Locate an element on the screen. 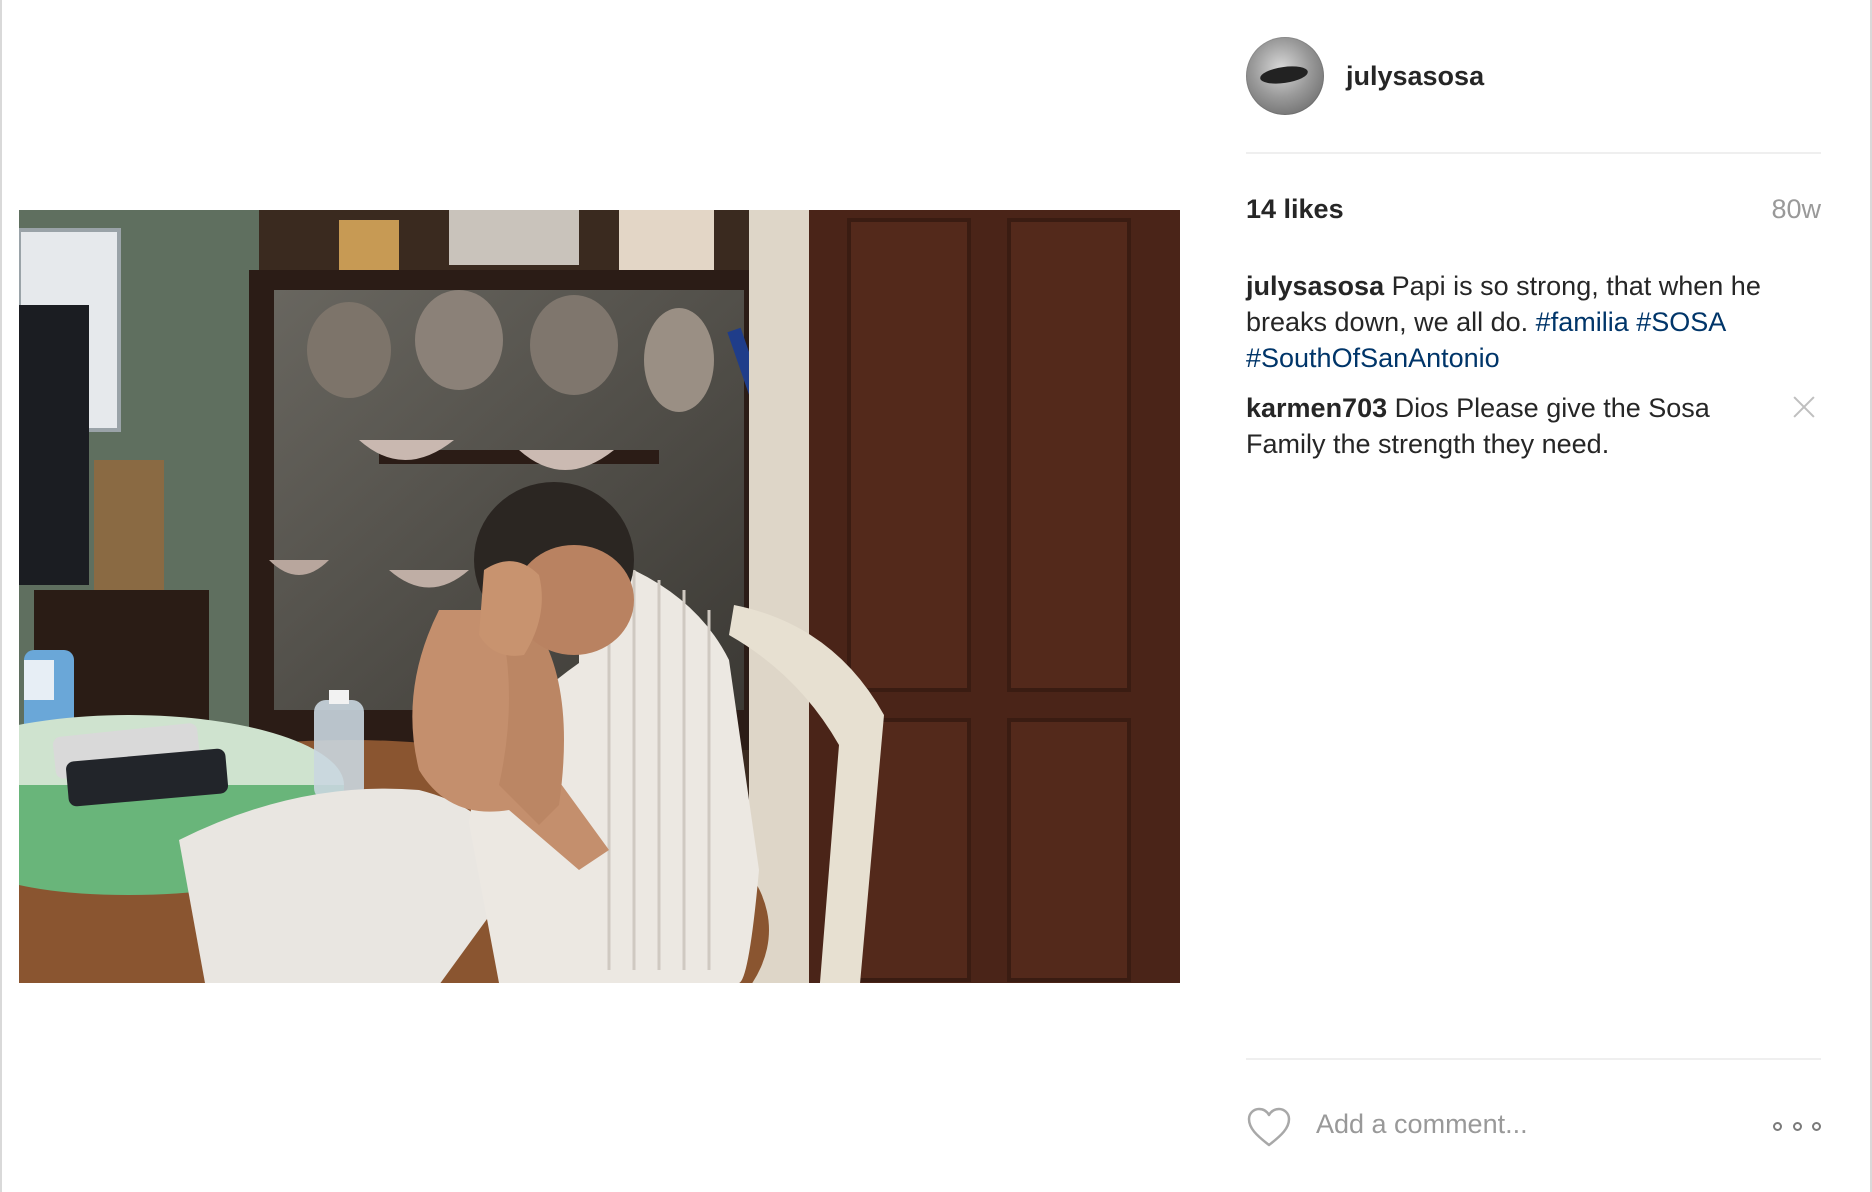 The height and width of the screenshot is (1192, 1872). post-actions-footer is located at coordinates (1533, 1126).